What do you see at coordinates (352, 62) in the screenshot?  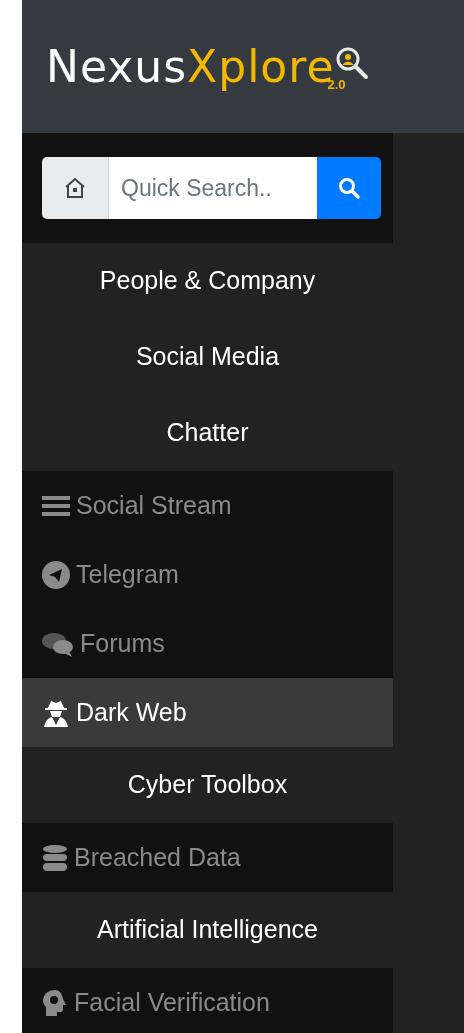 I see `magnifier-icon` at bounding box center [352, 62].